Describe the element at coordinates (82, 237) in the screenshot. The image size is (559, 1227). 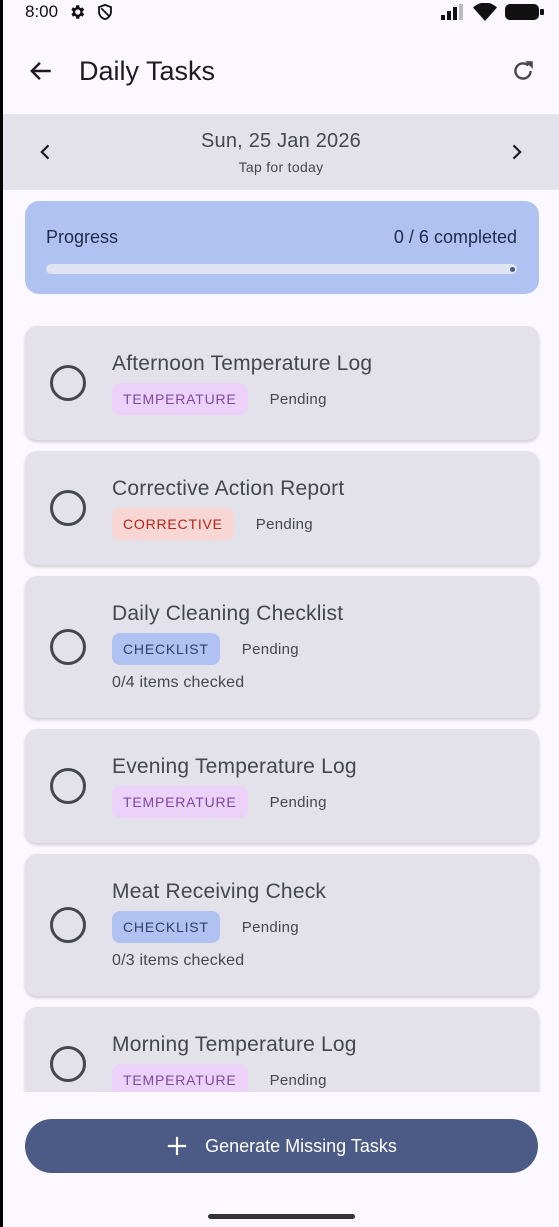
I see `progress-label: Progress` at that location.